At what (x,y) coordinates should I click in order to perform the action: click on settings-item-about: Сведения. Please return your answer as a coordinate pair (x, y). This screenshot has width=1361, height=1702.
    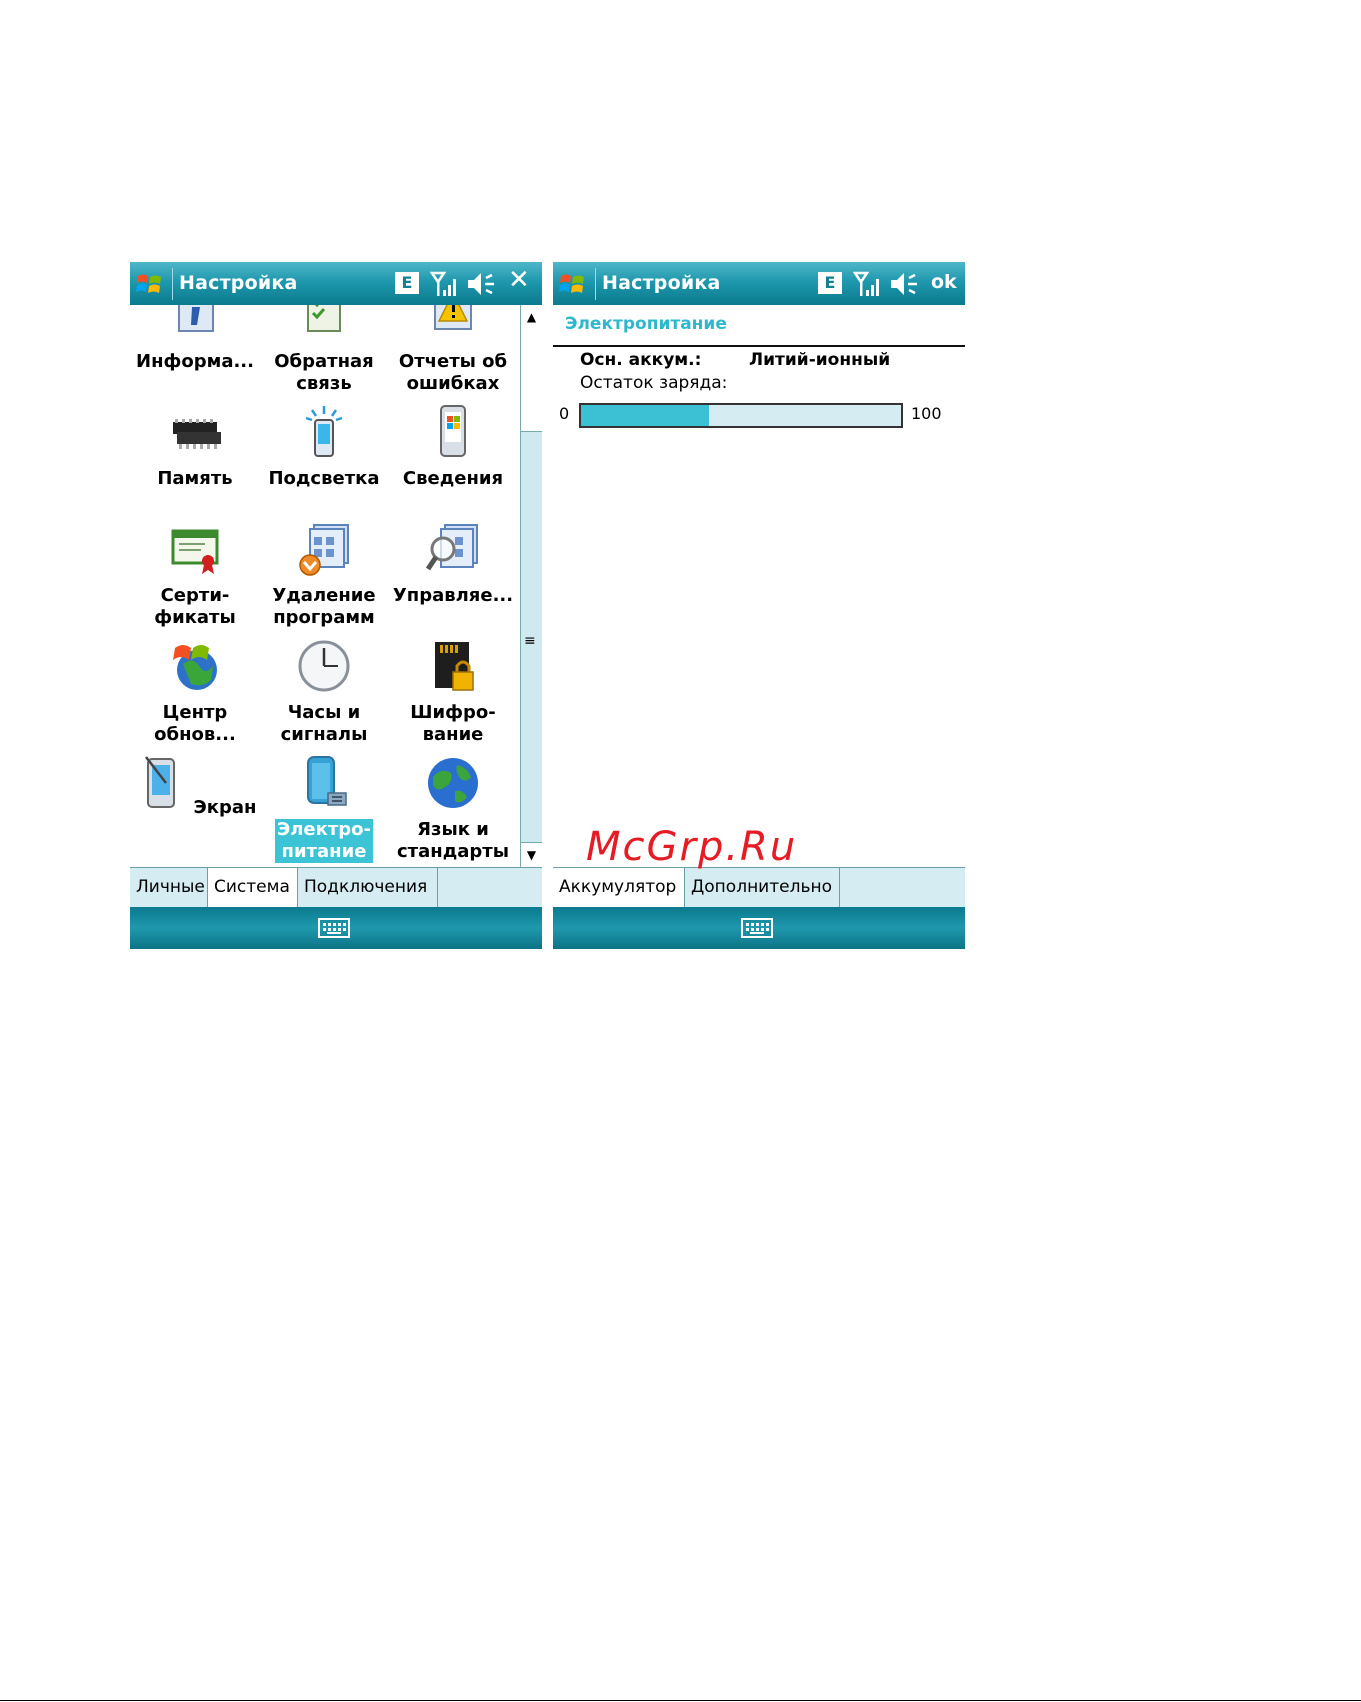
    Looking at the image, I should click on (453, 446).